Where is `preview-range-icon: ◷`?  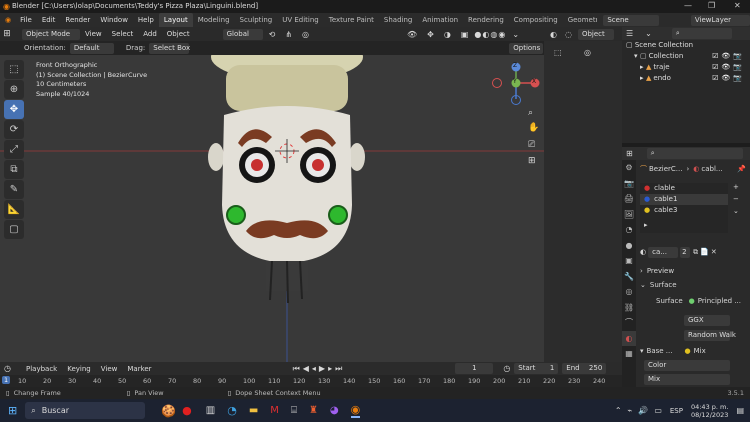 preview-range-icon: ◷ is located at coordinates (506, 368).